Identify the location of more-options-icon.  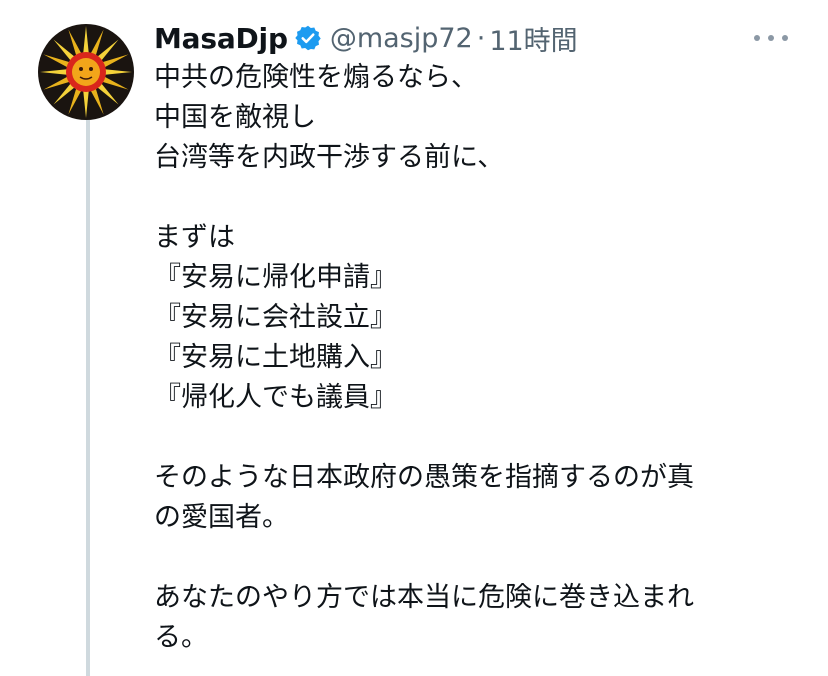
(771, 38).